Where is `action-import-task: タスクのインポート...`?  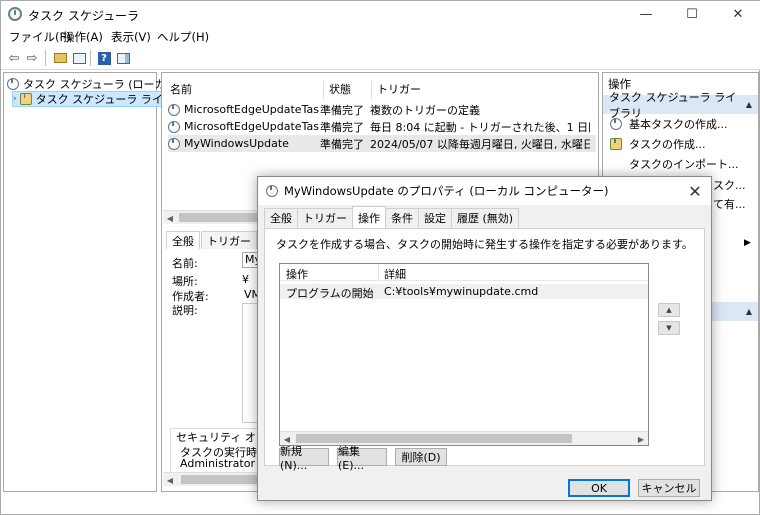 action-import-task: タスクのインポート... is located at coordinates (674, 164).